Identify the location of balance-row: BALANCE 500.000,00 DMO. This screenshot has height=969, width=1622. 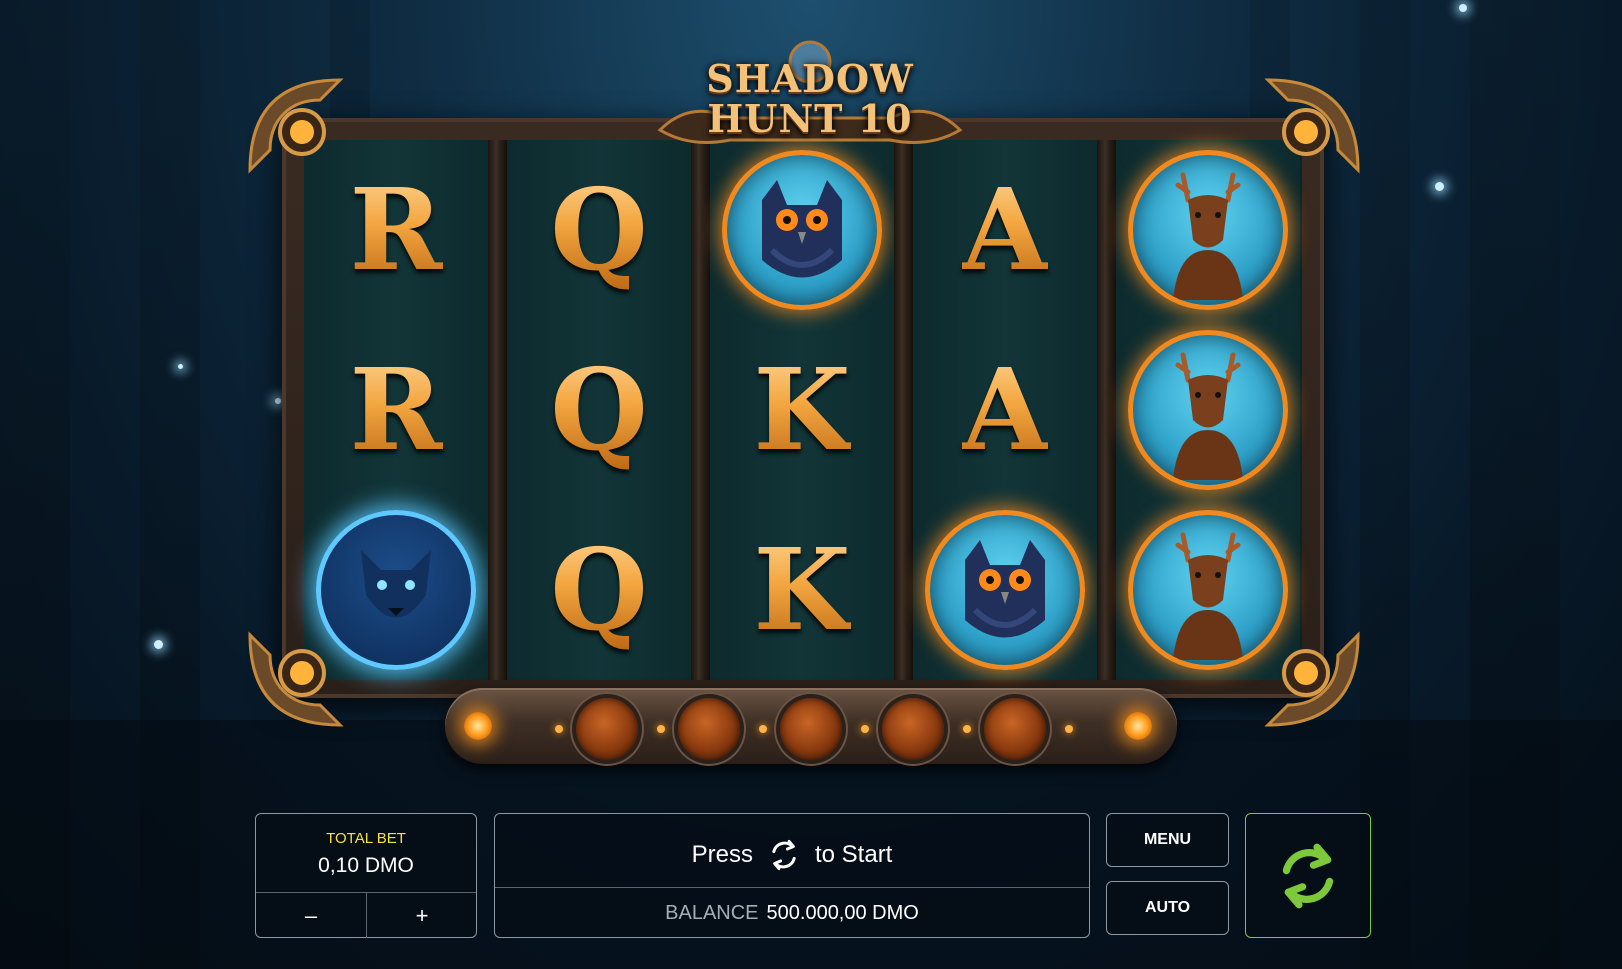
(792, 913).